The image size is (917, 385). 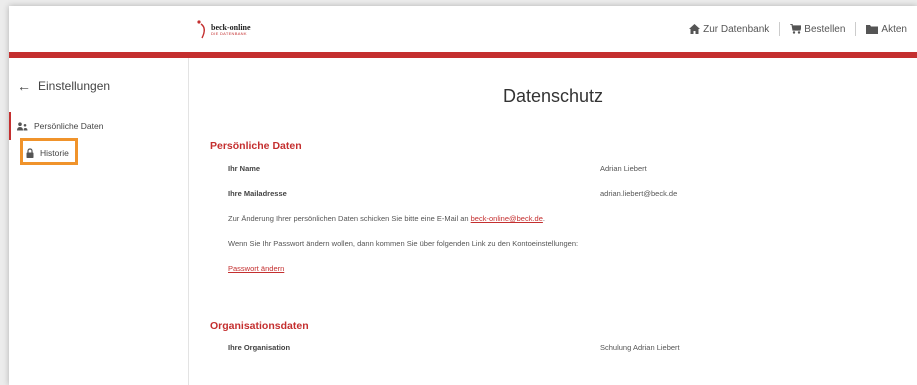 I want to click on sidebar-item-persoenliche-daten: Persönliche Daten, so click(x=56, y=126).